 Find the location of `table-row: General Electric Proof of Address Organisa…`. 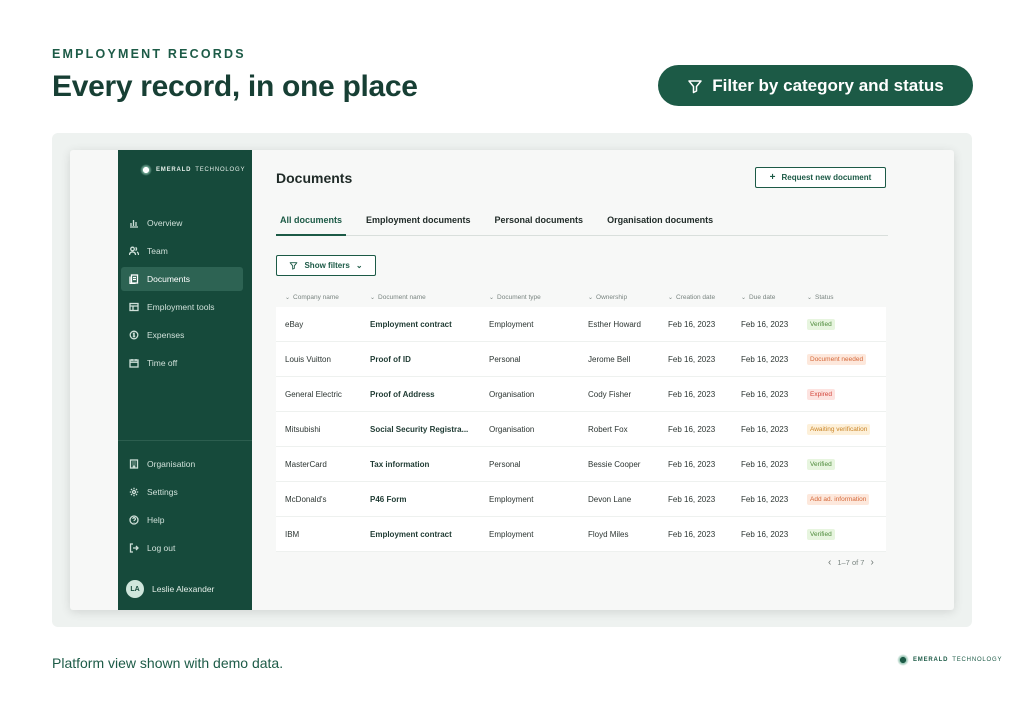

table-row: General Electric Proof of Address Organisa… is located at coordinates (581, 394).